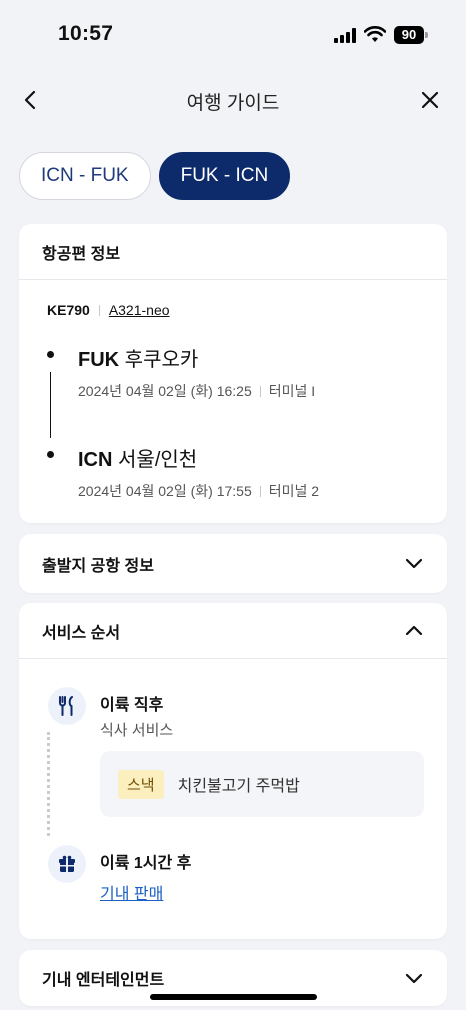  What do you see at coordinates (141, 784) in the screenshot?
I see `snack-badge: 스낵` at bounding box center [141, 784].